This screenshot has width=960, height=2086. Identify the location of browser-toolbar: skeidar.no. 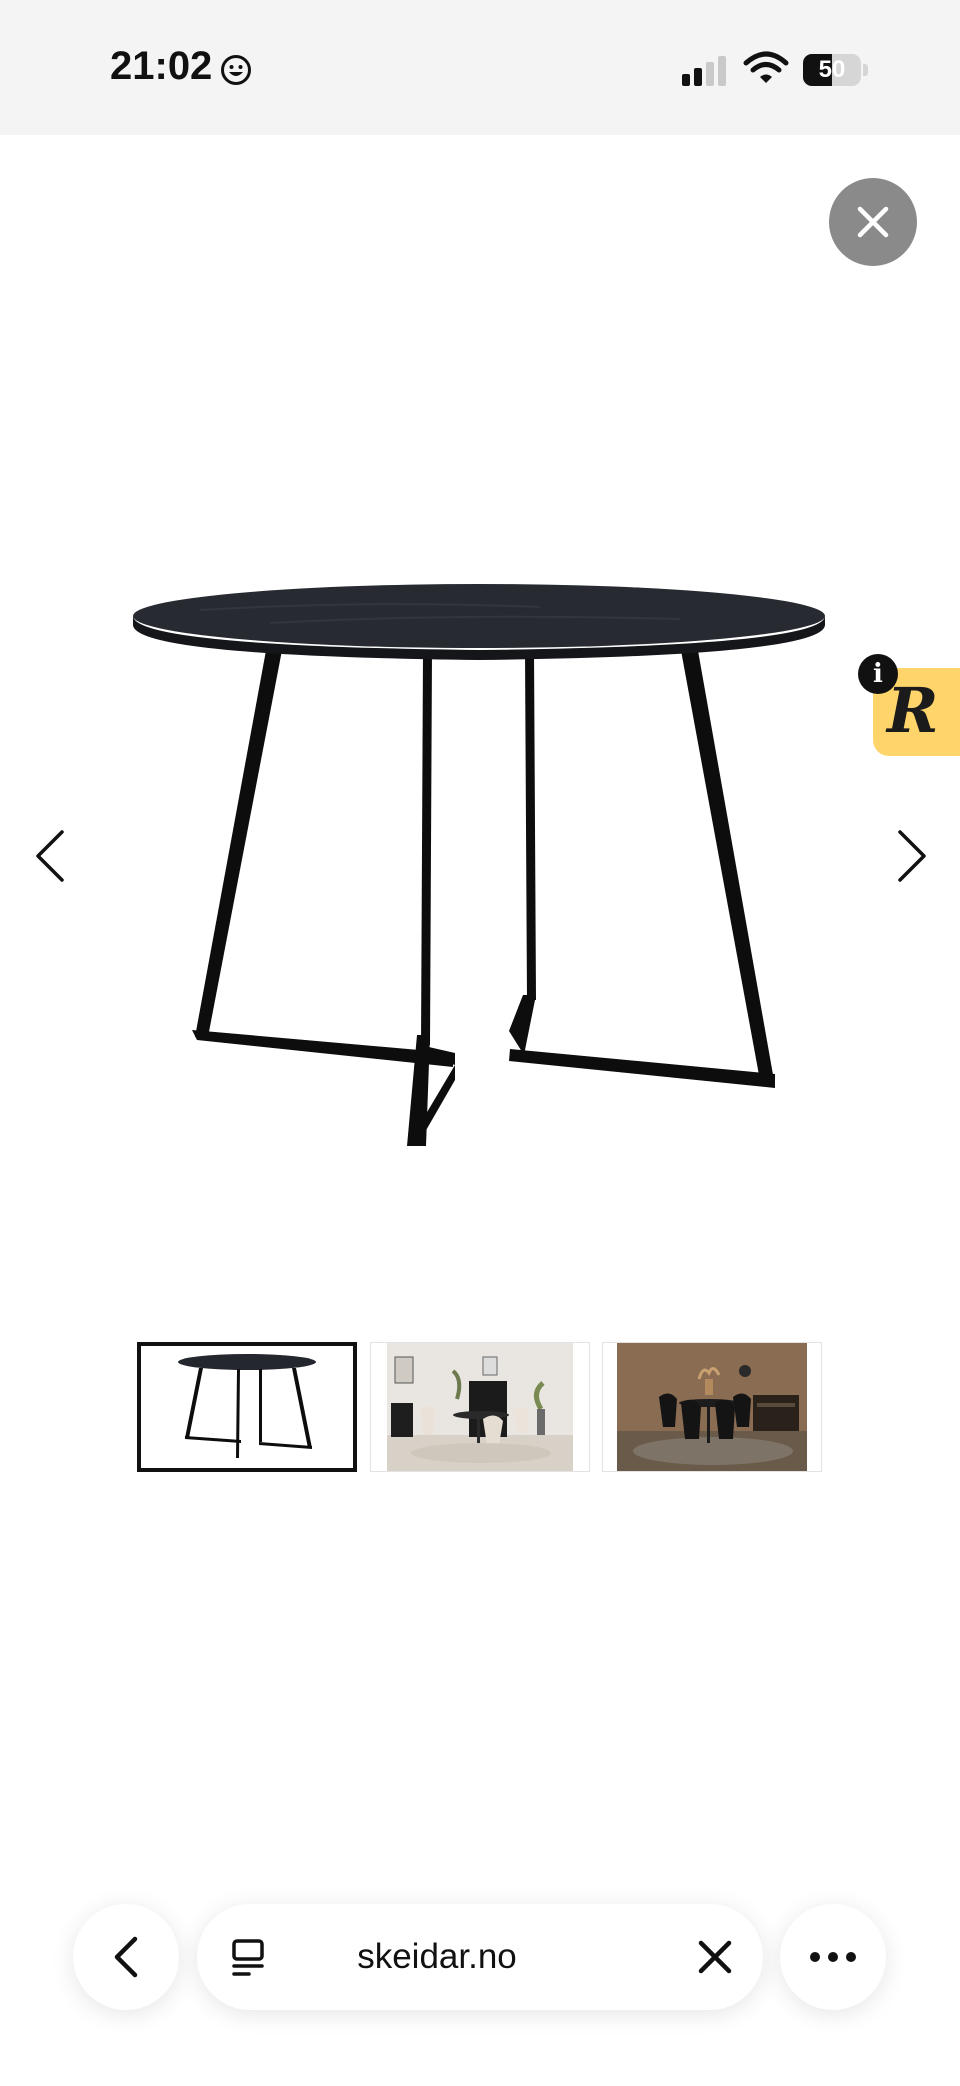
(480, 1983).